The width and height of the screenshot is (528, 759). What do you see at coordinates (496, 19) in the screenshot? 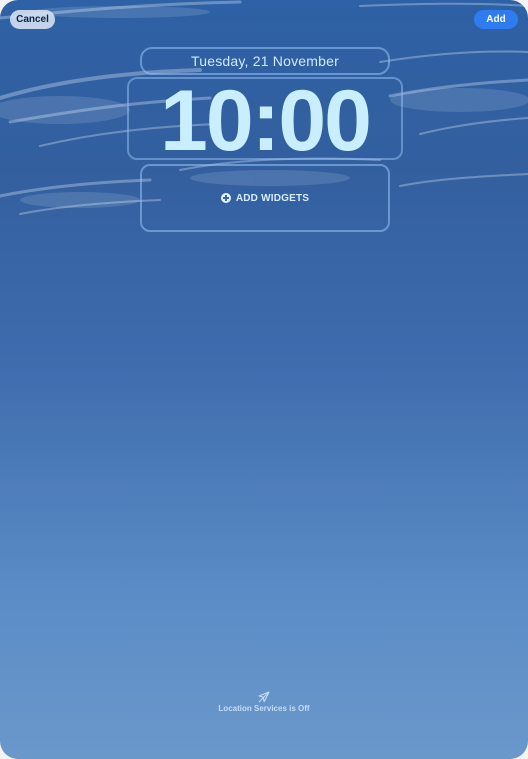
I see `add-button: Add` at bounding box center [496, 19].